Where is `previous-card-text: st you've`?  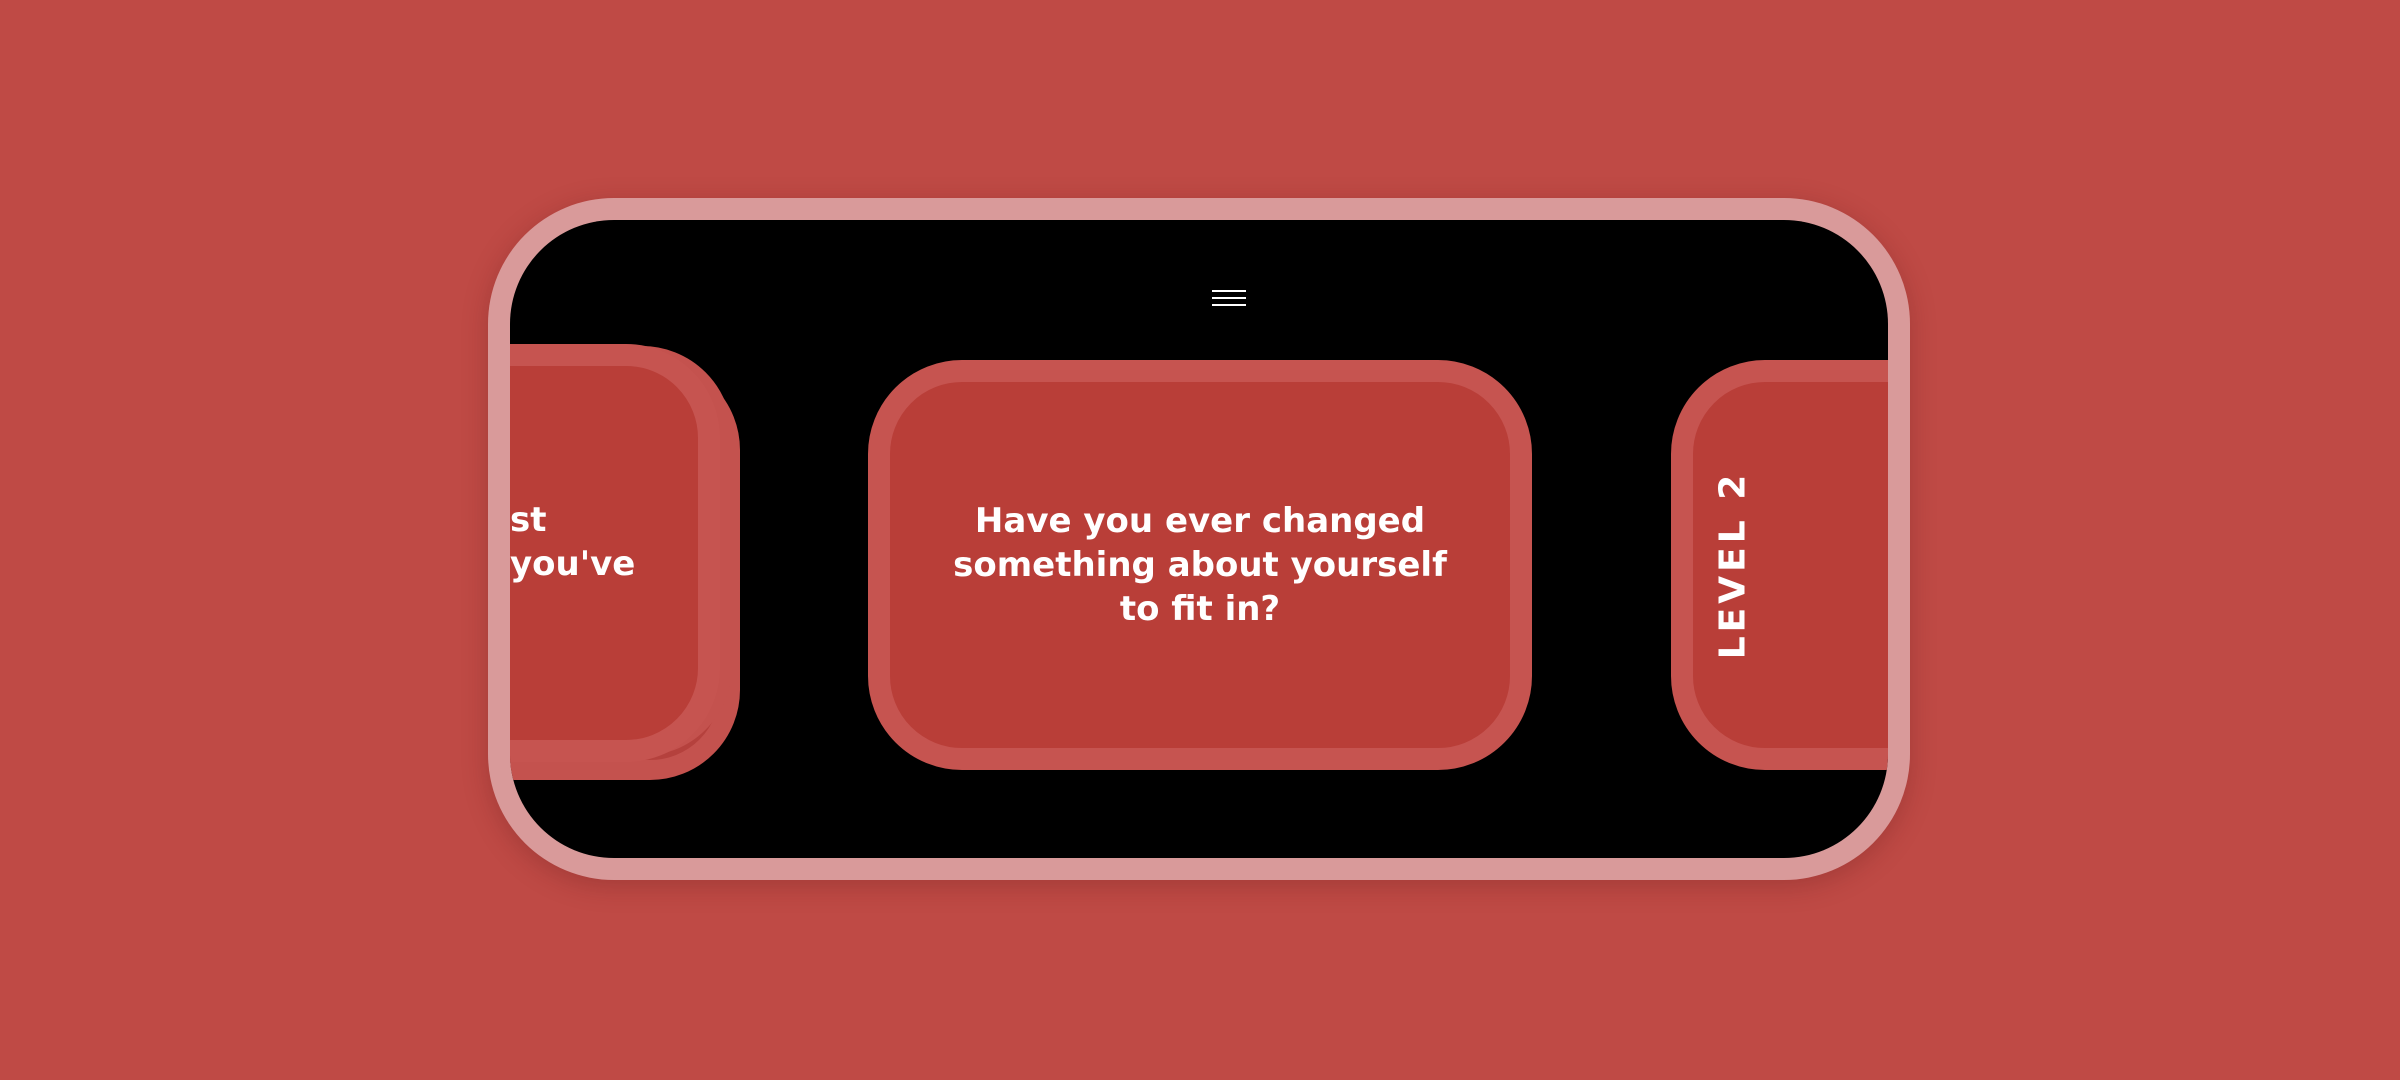
previous-card-text: st you've is located at coordinates (572, 542).